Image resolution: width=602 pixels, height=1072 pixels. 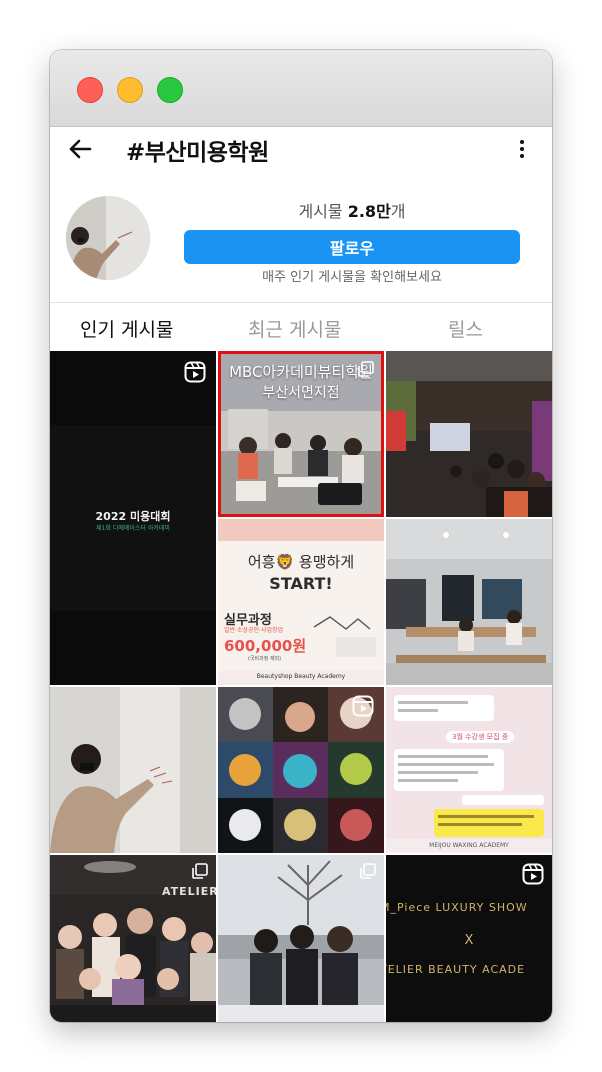 What do you see at coordinates (108, 238) in the screenshot?
I see `hashtag-avatar` at bounding box center [108, 238].